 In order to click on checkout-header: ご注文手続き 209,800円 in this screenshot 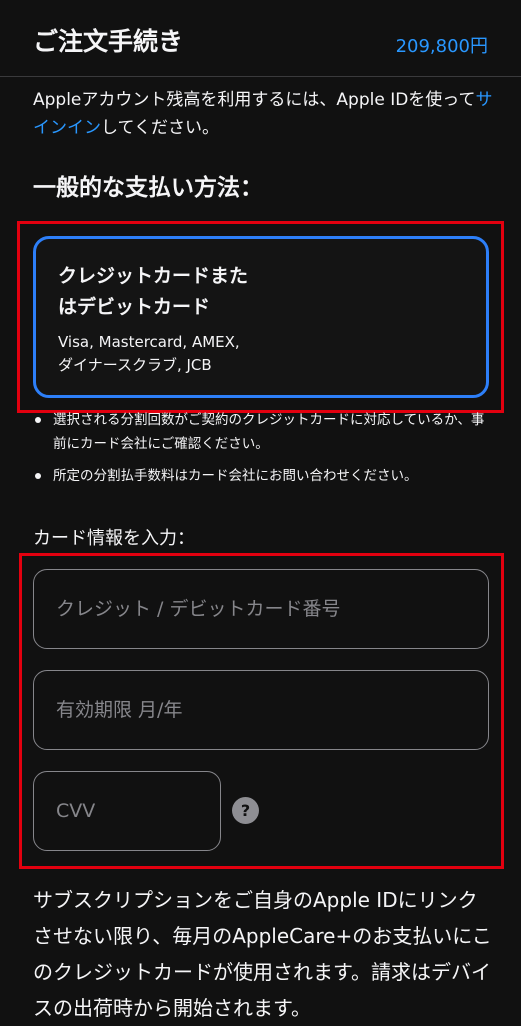, I will do `click(260, 38)`.